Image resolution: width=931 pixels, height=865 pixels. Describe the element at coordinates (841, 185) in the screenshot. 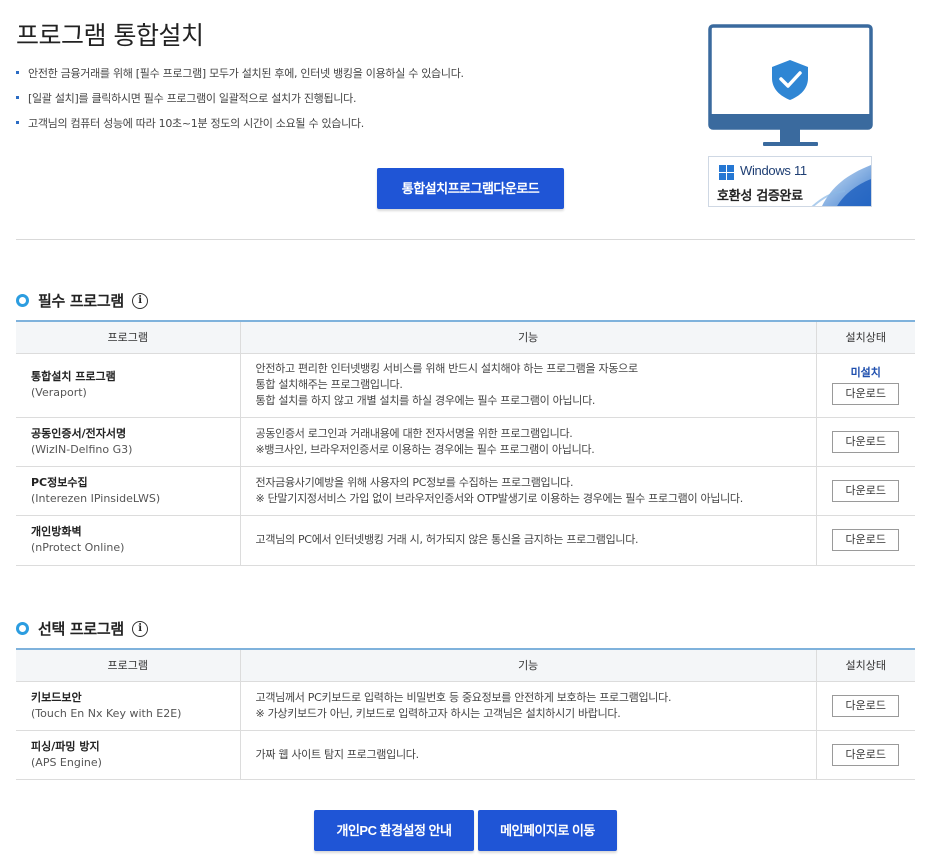

I see `windows-bloom-image` at that location.